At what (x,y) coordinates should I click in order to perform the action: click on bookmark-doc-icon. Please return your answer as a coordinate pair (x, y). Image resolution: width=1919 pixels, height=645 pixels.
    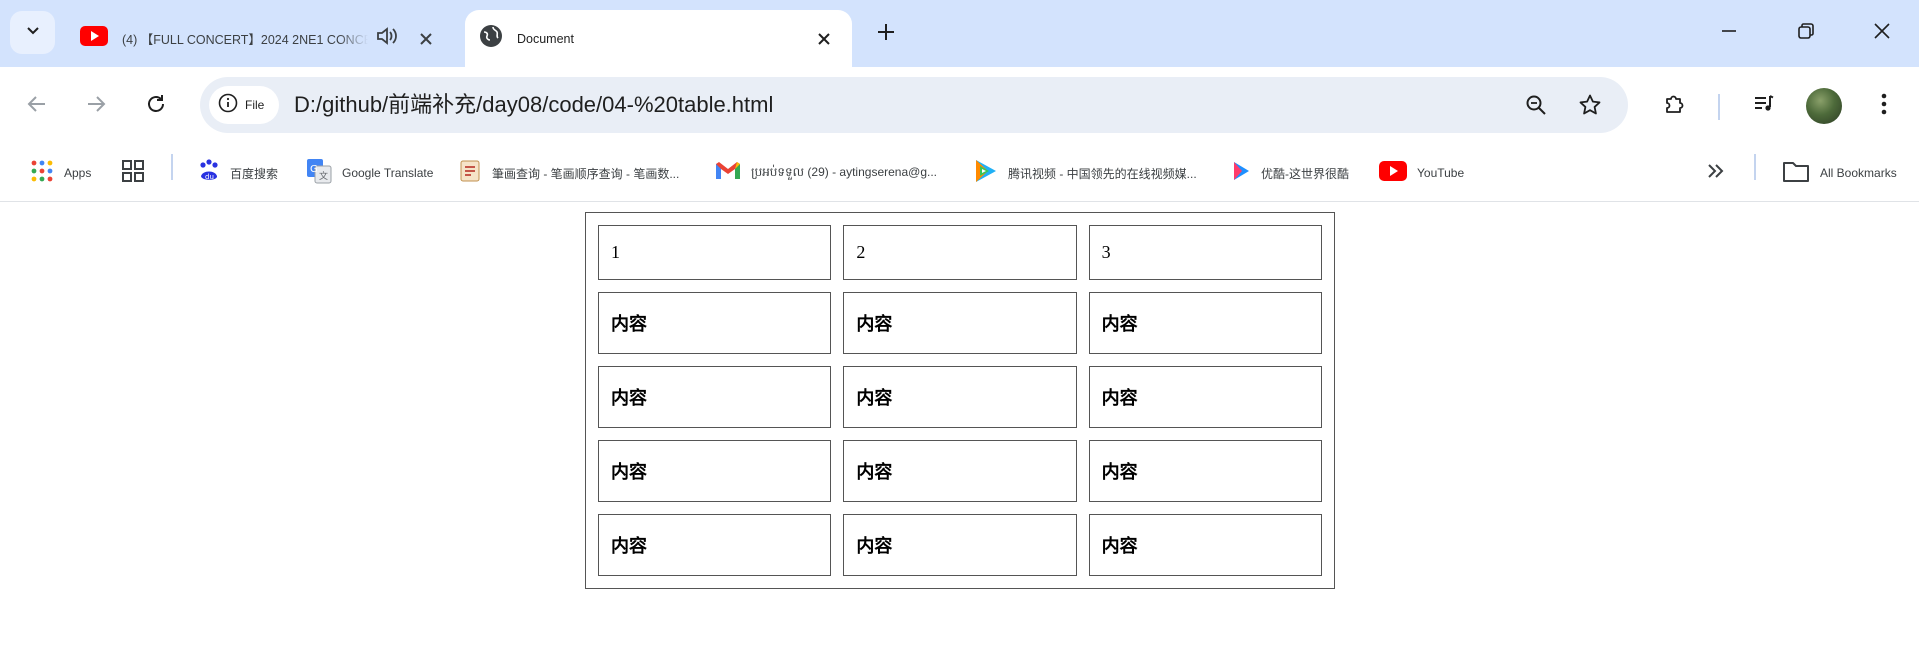
    Looking at the image, I should click on (470, 173).